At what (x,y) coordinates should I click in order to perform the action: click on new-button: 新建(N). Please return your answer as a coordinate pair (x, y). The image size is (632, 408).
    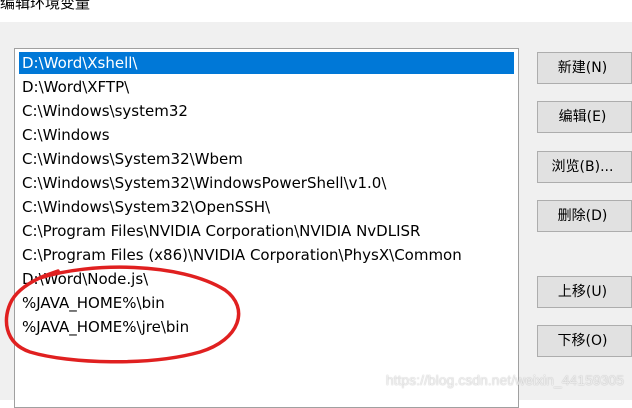
    Looking at the image, I should click on (584, 68).